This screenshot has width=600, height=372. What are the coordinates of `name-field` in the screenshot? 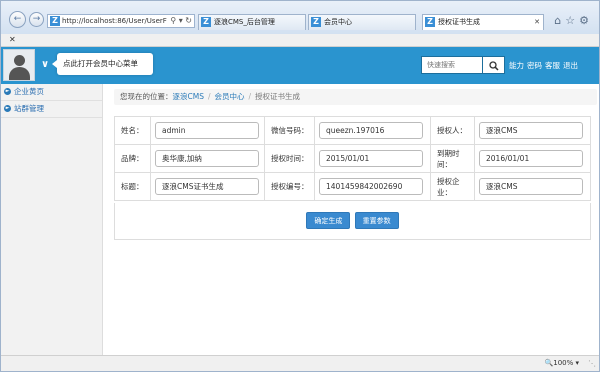 It's located at (207, 130).